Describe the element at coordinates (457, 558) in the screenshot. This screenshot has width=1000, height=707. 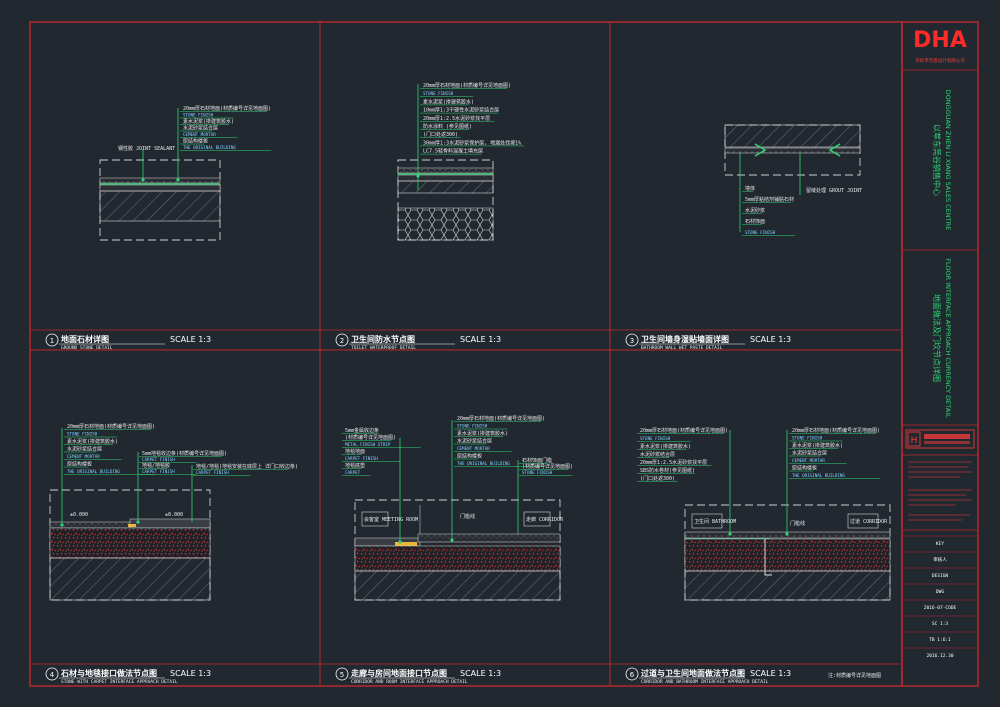
I see `concrete-screed` at that location.